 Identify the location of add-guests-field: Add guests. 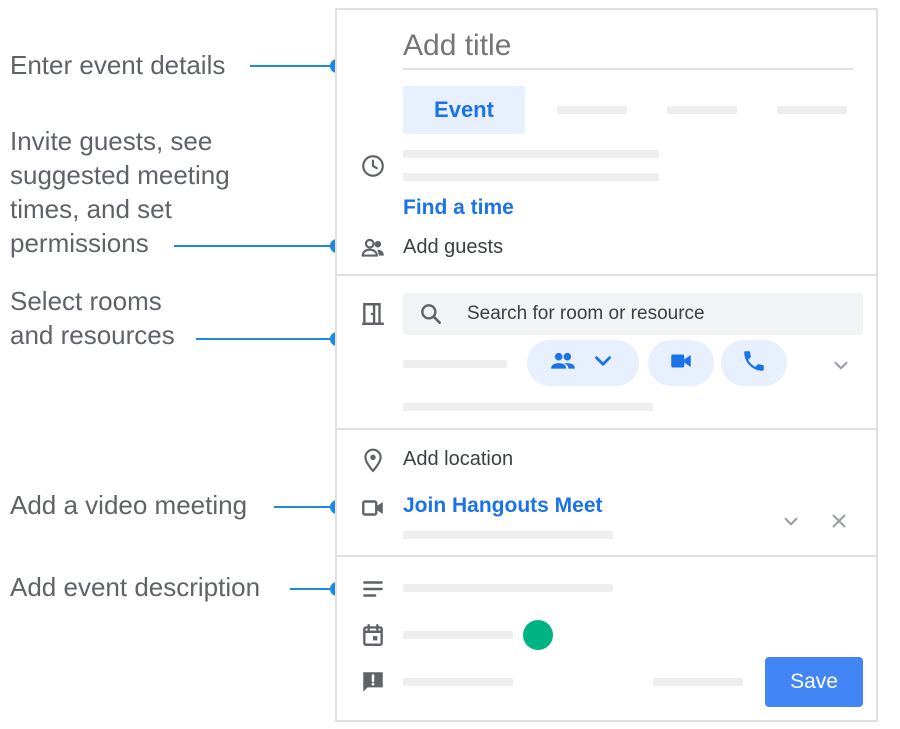
(453, 247).